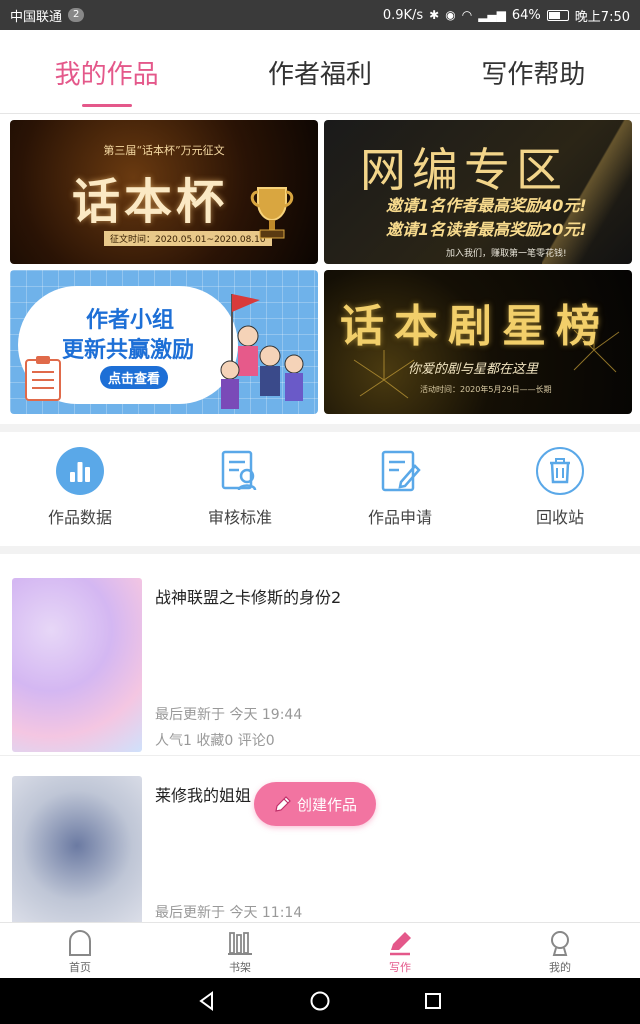  I want to click on signal-icon: ▂▄▆, so click(492, 15).